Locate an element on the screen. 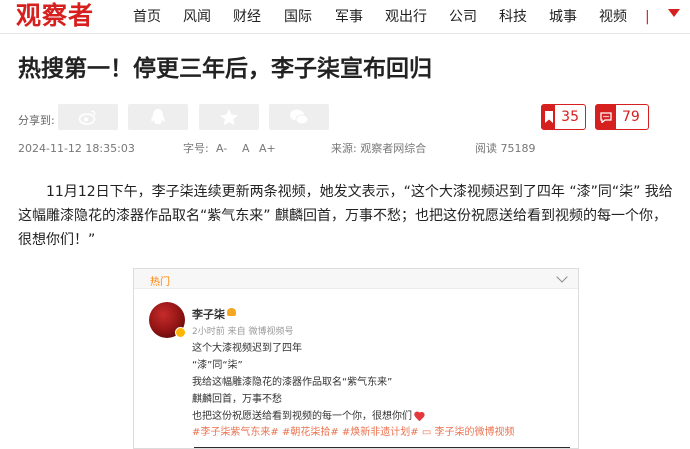 The width and height of the screenshot is (690, 449). like-count-badge: 35 is located at coordinates (563, 117).